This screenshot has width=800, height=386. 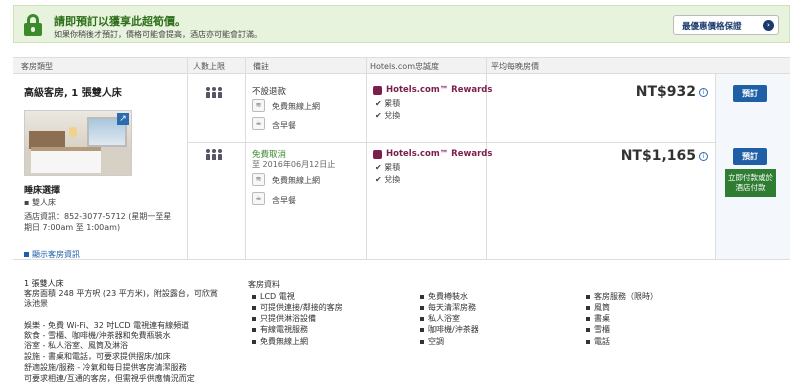 What do you see at coordinates (42, 191) in the screenshot?
I see `bed-choice-label: 睡床選擇` at bounding box center [42, 191].